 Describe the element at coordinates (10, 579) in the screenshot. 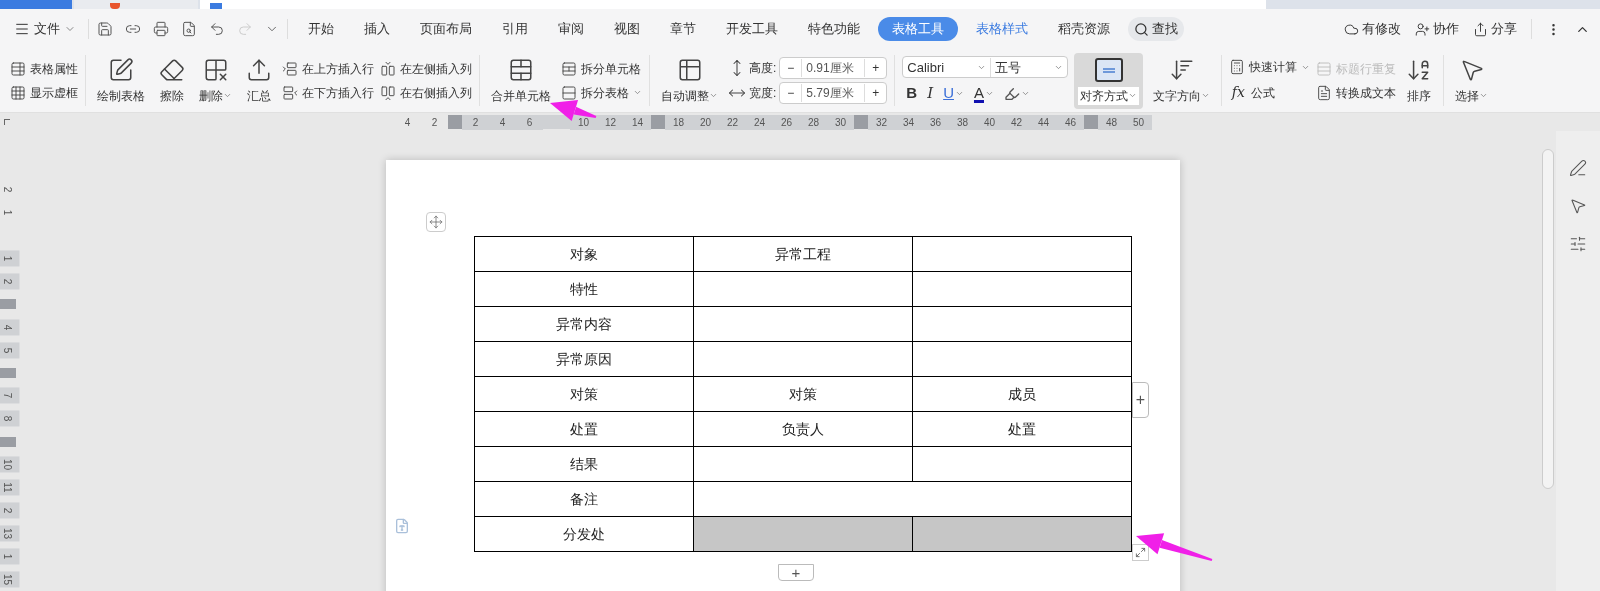

I see `ruler-number: 15` at that location.